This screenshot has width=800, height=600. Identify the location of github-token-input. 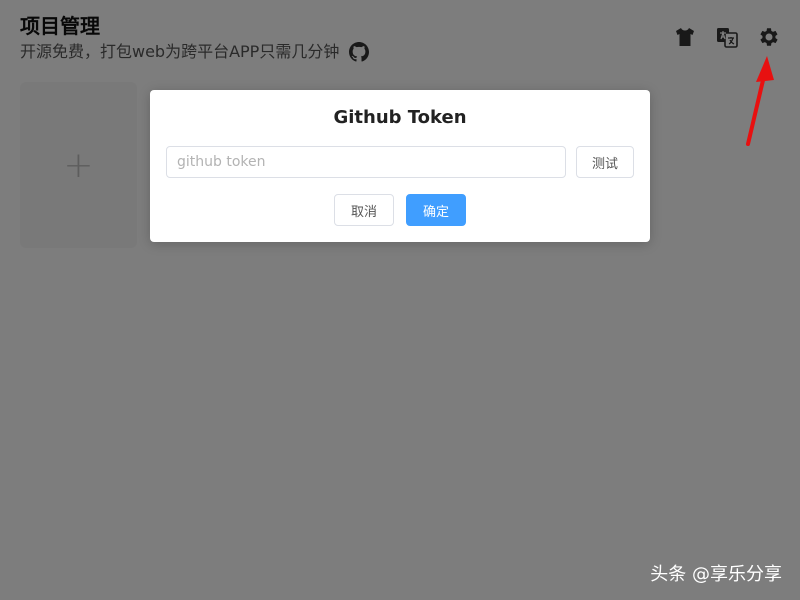
(366, 162).